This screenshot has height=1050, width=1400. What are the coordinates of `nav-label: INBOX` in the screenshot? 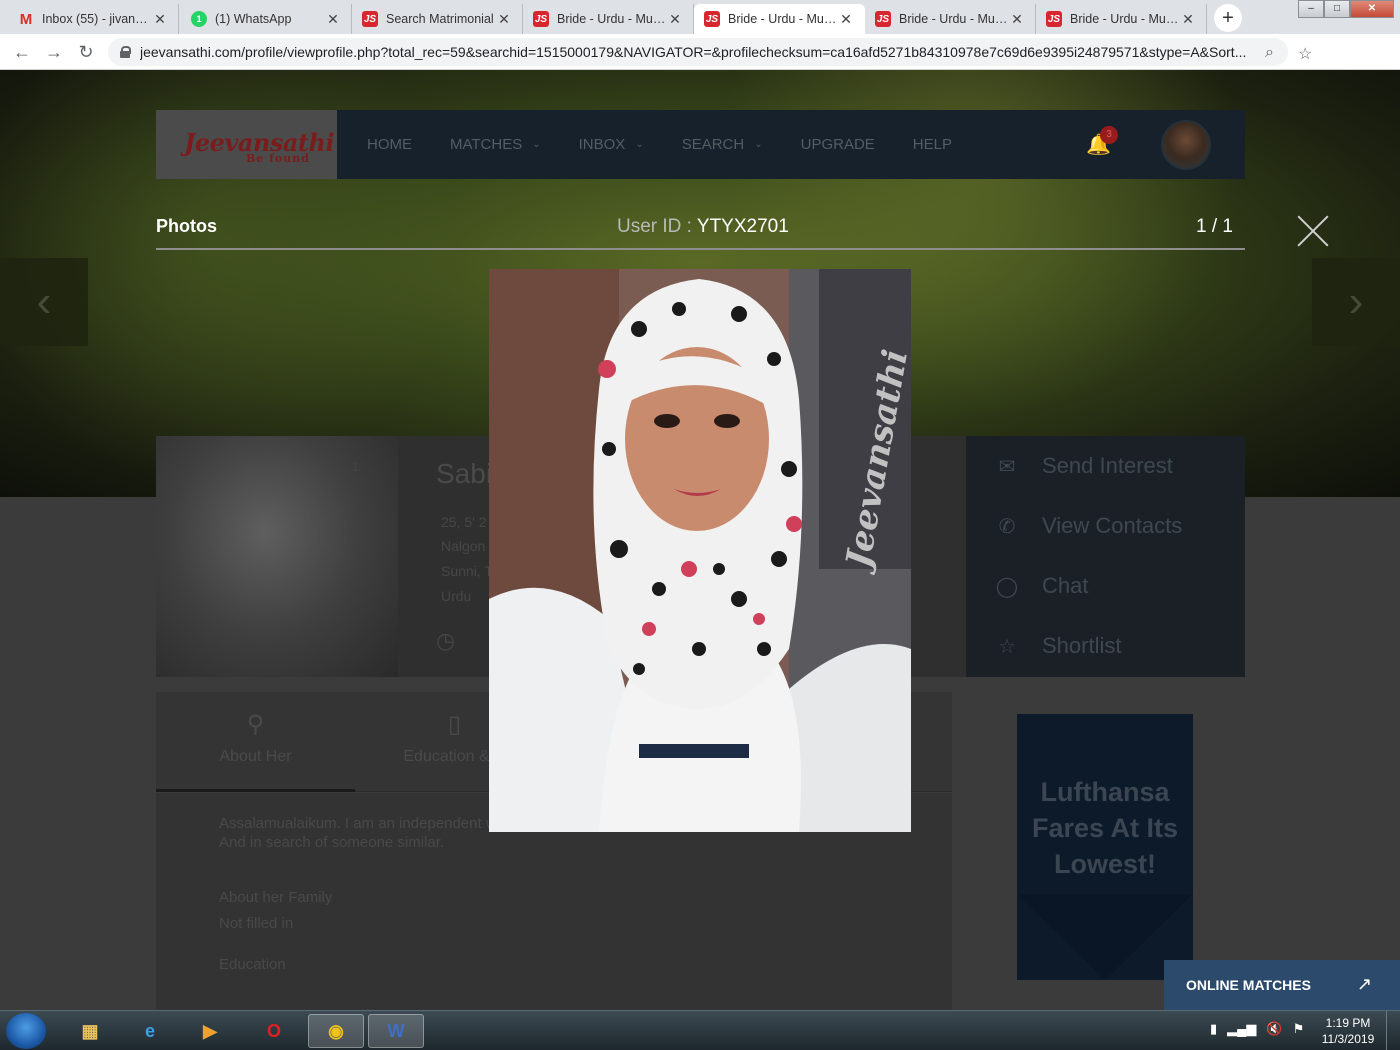 It's located at (602, 144).